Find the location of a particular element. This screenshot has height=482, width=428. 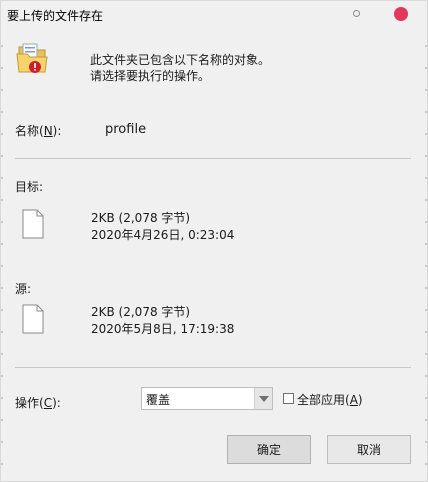

apply-all-prefix: 全部应用( is located at coordinates (323, 400).